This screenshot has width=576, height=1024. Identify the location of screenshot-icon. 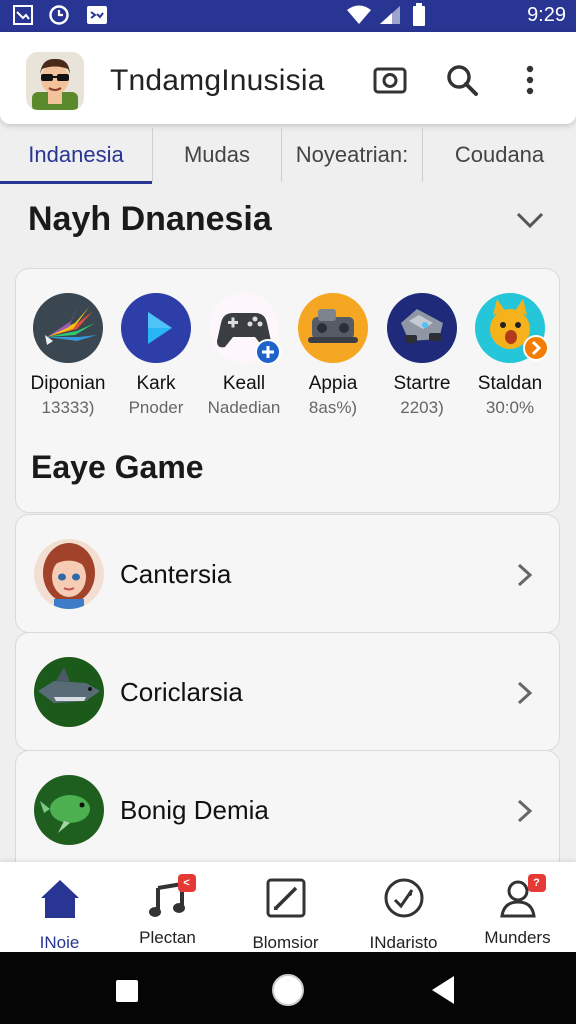
(23, 15).